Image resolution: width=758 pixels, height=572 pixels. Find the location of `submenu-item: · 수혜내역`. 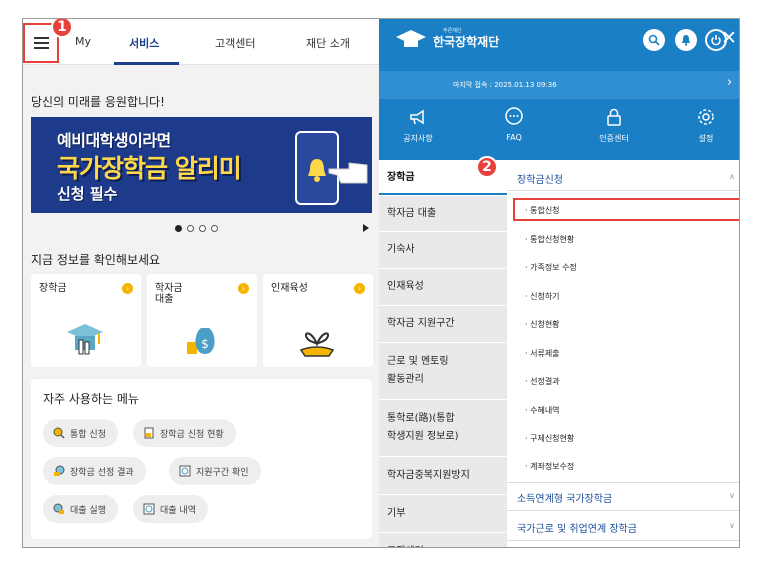

submenu-item: · 수혜내역 is located at coordinates (542, 410).